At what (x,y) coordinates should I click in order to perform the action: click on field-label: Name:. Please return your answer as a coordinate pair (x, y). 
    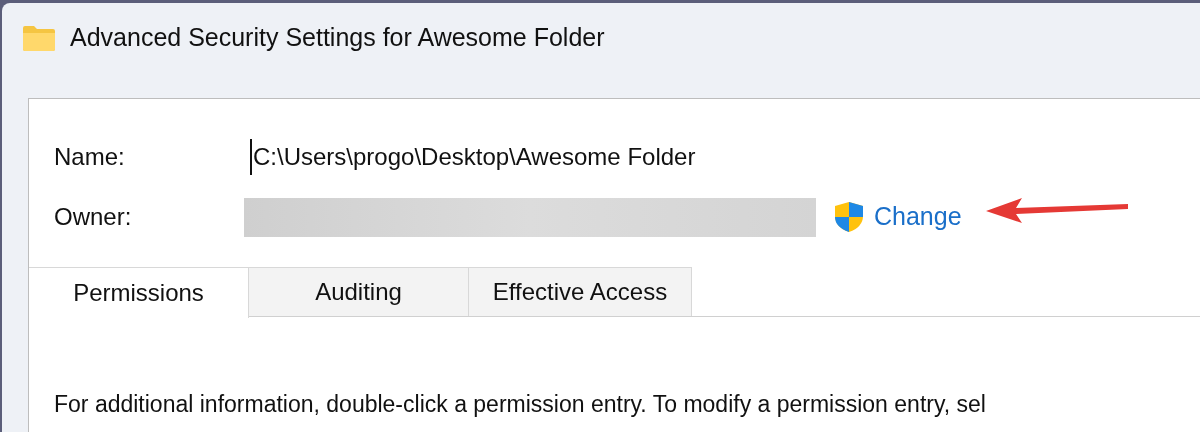
    Looking at the image, I should click on (90, 157).